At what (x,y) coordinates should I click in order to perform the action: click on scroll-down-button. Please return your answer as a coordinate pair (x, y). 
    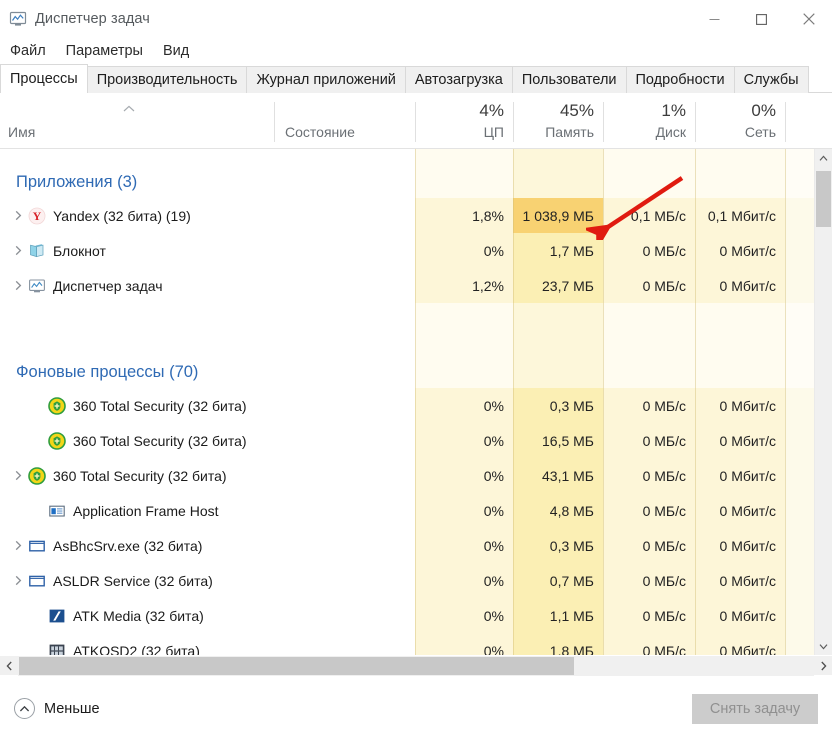
    Looking at the image, I should click on (823, 646).